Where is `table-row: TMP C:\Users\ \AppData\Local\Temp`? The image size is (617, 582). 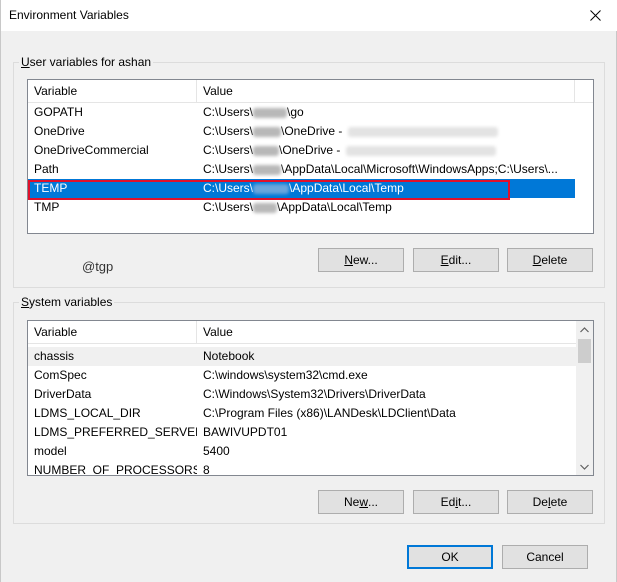 table-row: TMP C:\Users\ \AppData\Local\Temp is located at coordinates (301, 207).